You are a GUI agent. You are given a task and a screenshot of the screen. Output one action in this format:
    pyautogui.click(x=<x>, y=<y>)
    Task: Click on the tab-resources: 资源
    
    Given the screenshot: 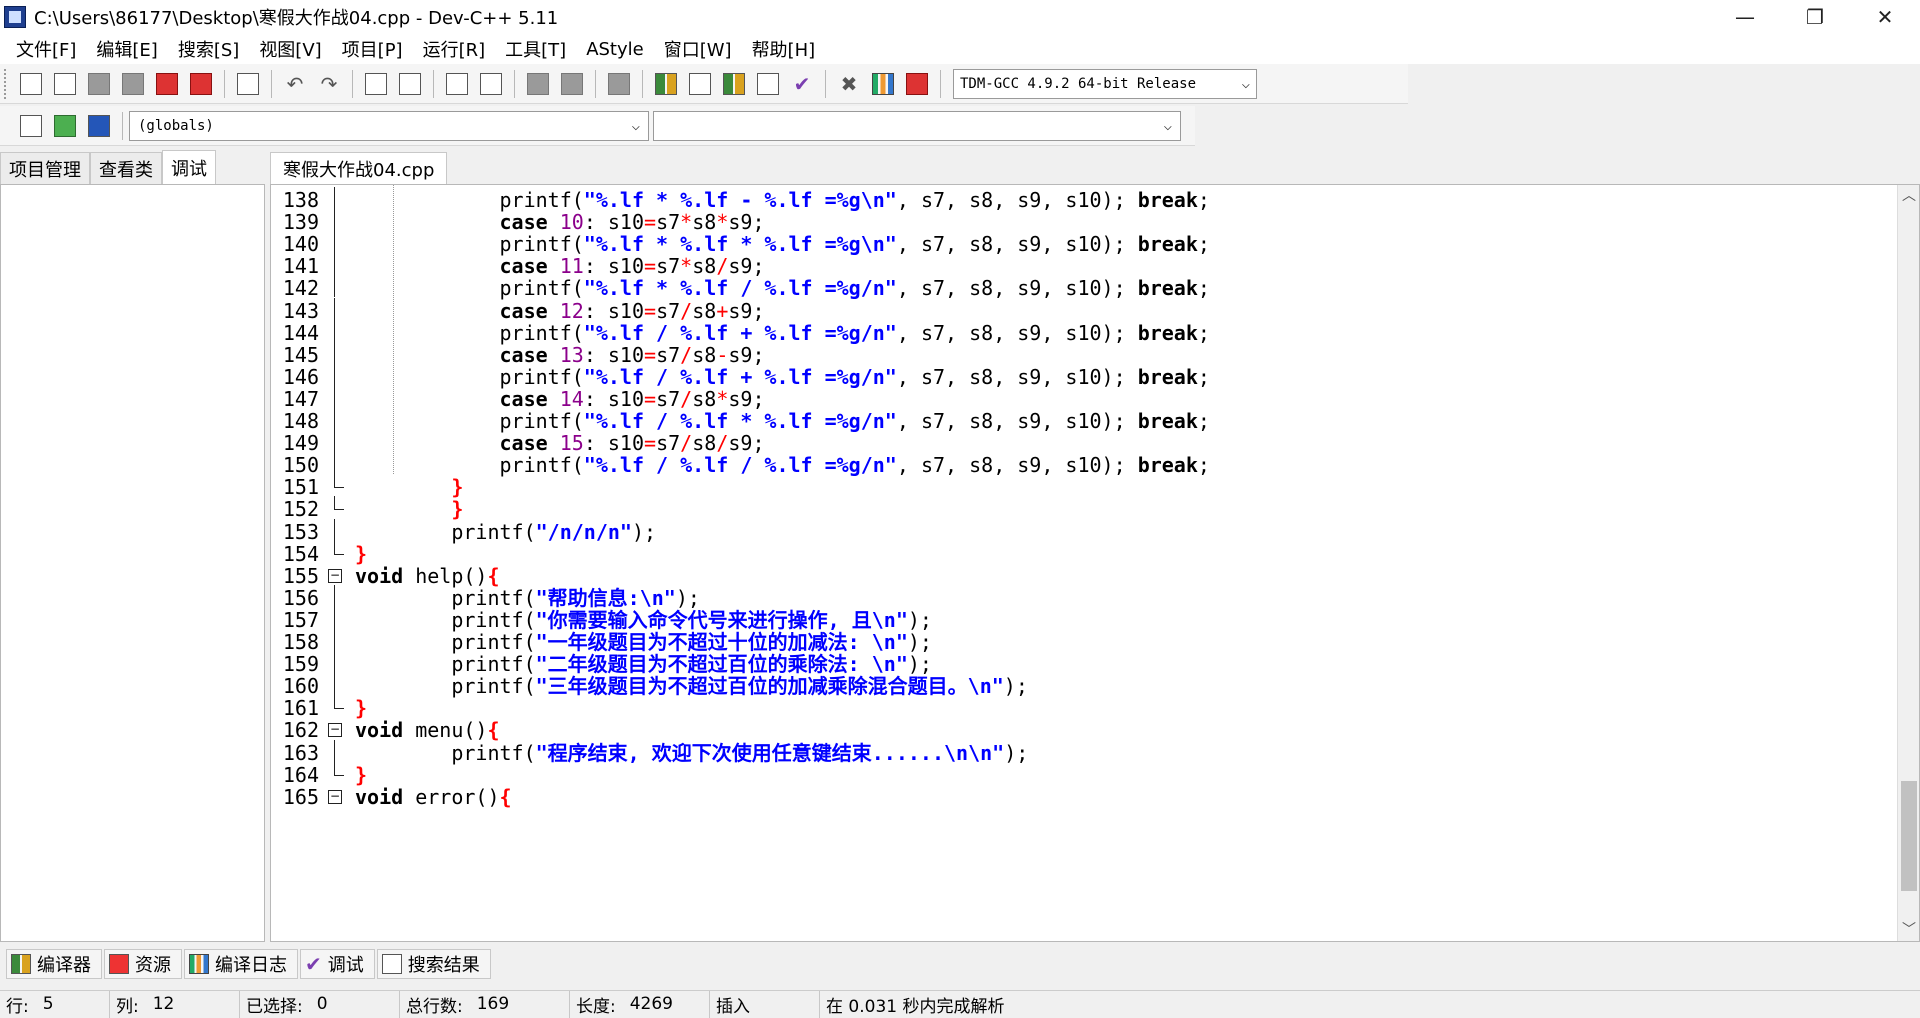 What is the action you would take?
    pyautogui.click(x=143, y=964)
    